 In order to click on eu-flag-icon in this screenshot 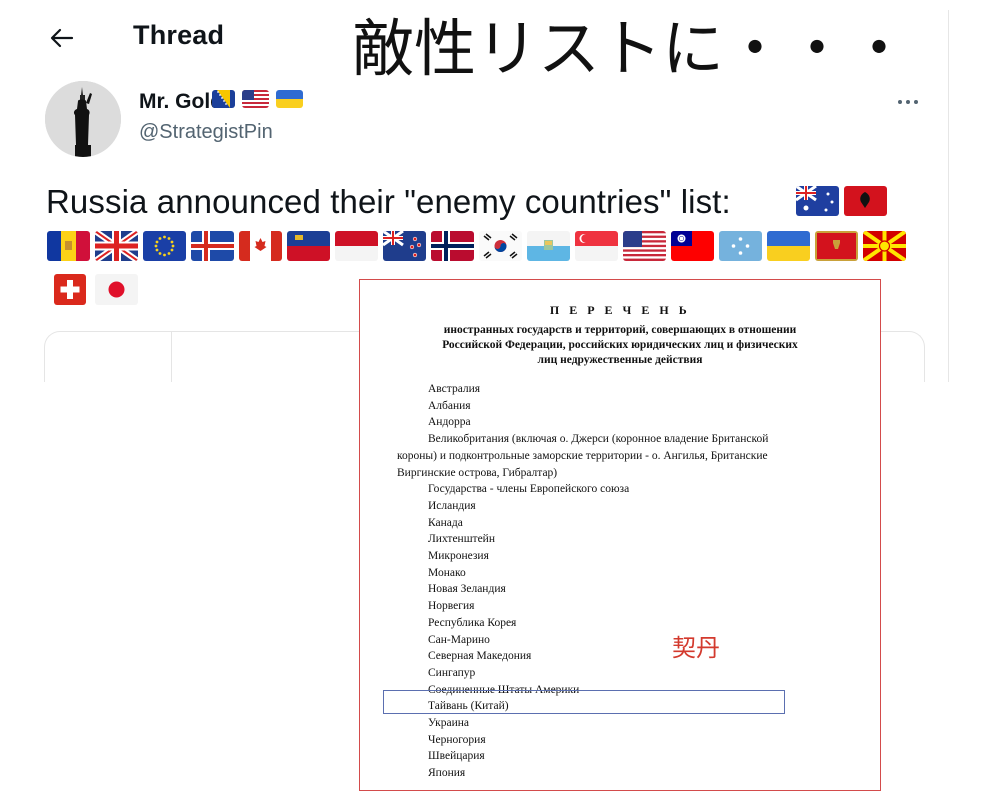, I will do `click(164, 246)`.